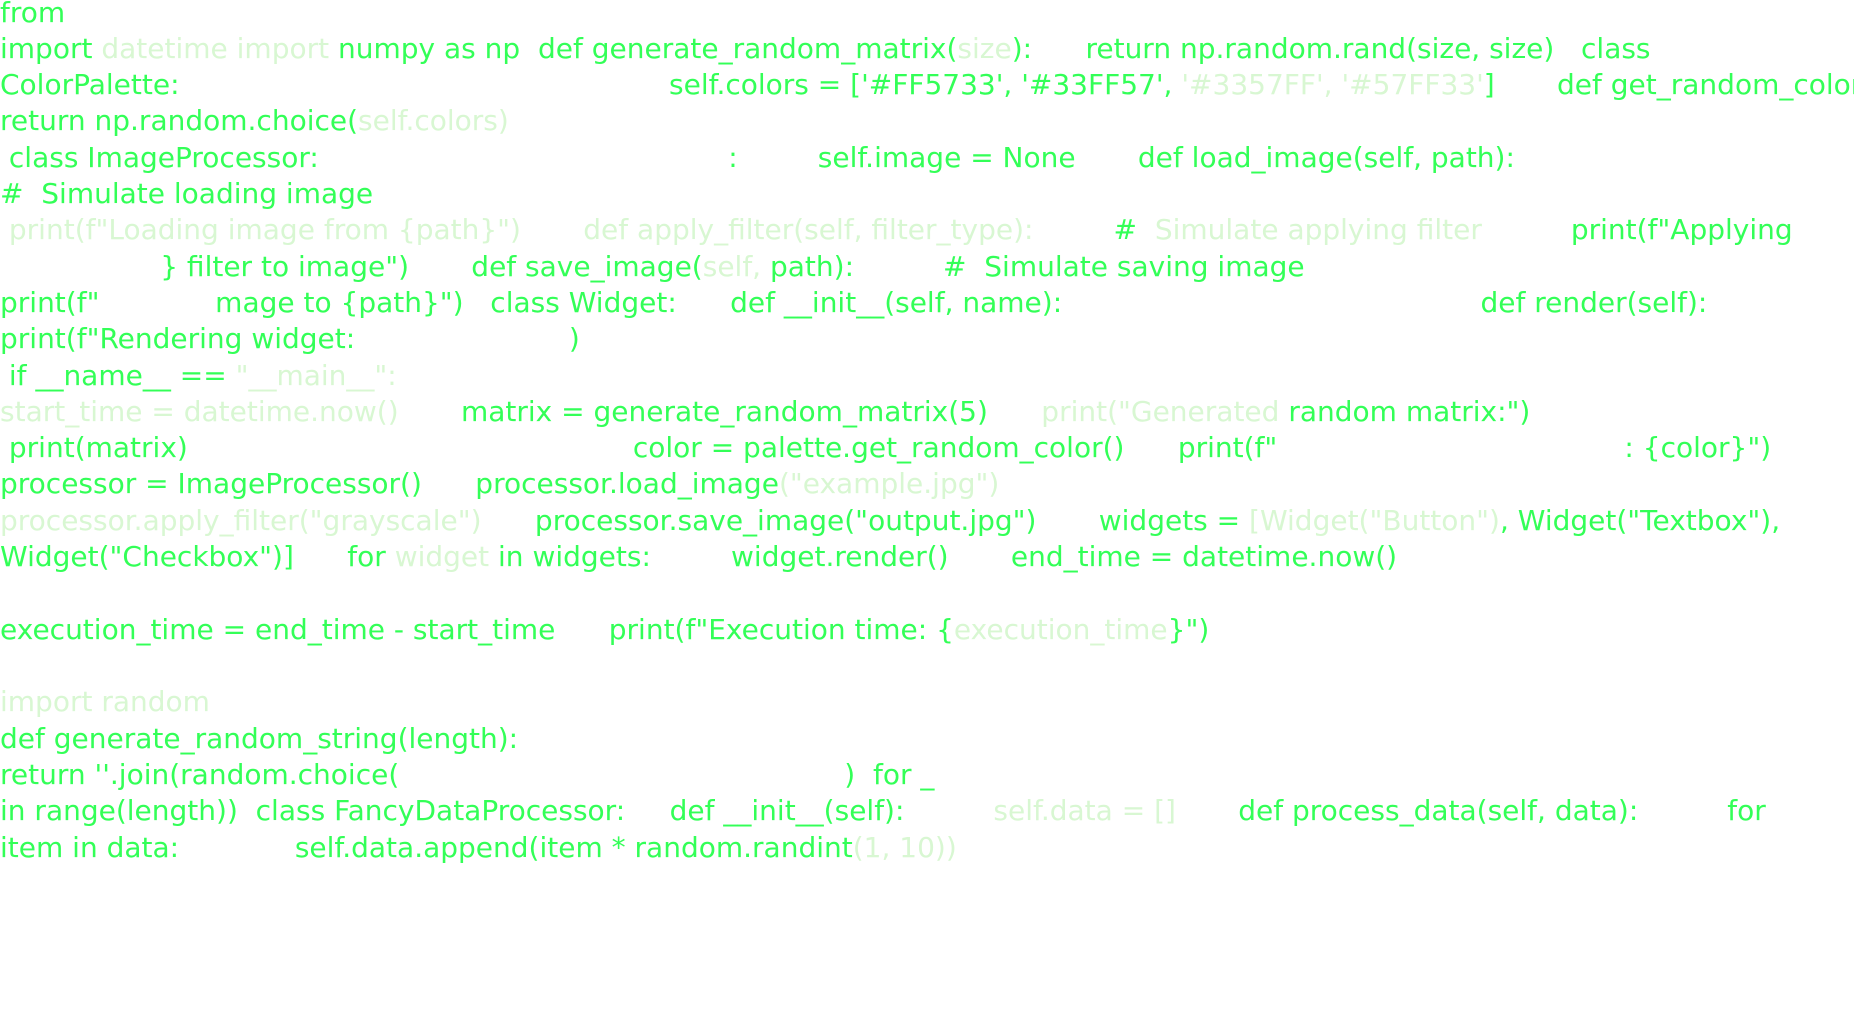 The width and height of the screenshot is (1854, 1022). I want to click on code-segment: #, so click(1094, 229).